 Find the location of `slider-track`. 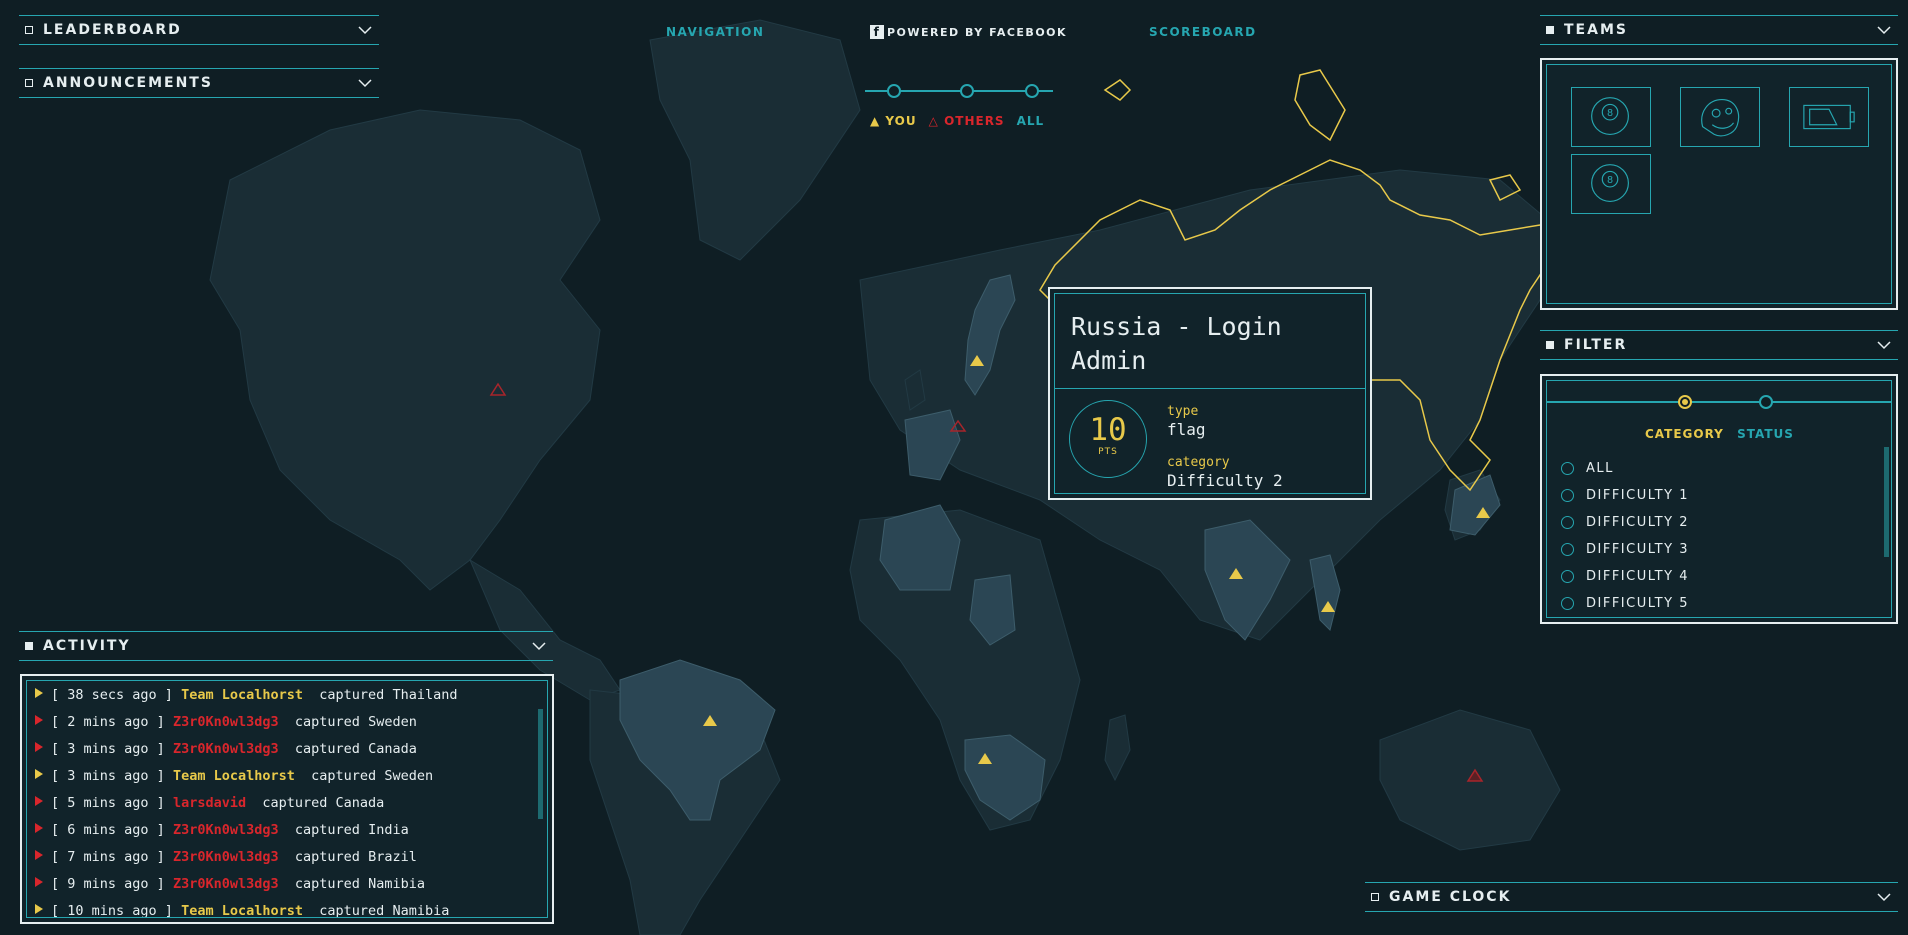

slider-track is located at coordinates (1719, 402).